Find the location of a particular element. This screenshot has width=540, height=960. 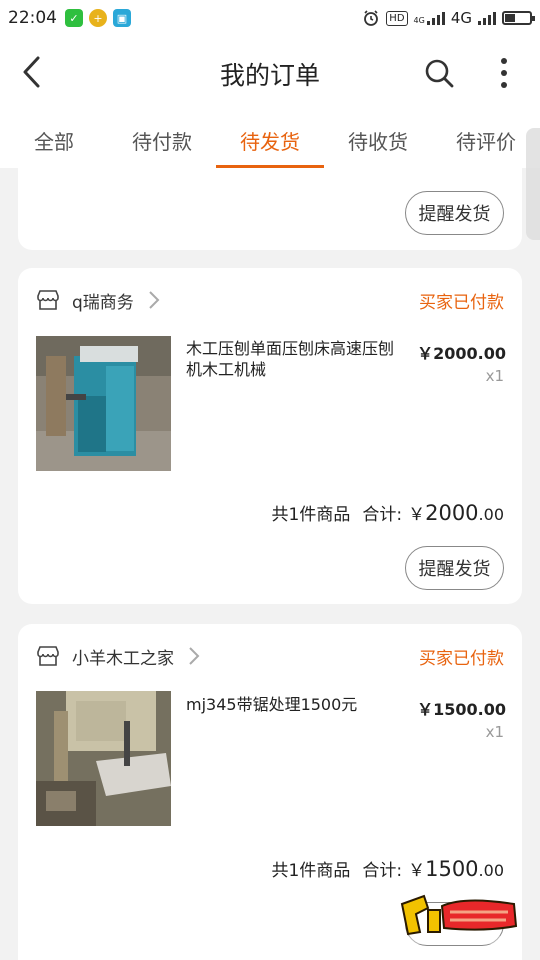

tab-pending-receipt: 待收货 is located at coordinates (378, 139).